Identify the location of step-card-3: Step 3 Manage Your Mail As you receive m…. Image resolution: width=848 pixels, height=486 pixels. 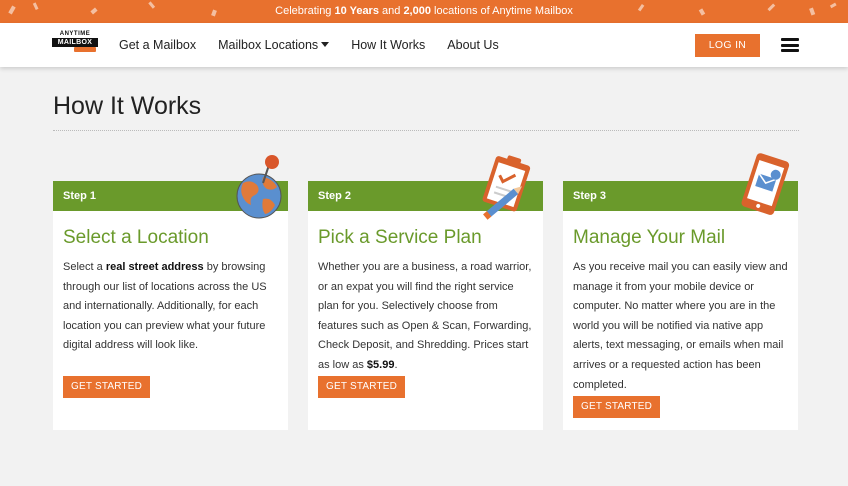
(680, 305).